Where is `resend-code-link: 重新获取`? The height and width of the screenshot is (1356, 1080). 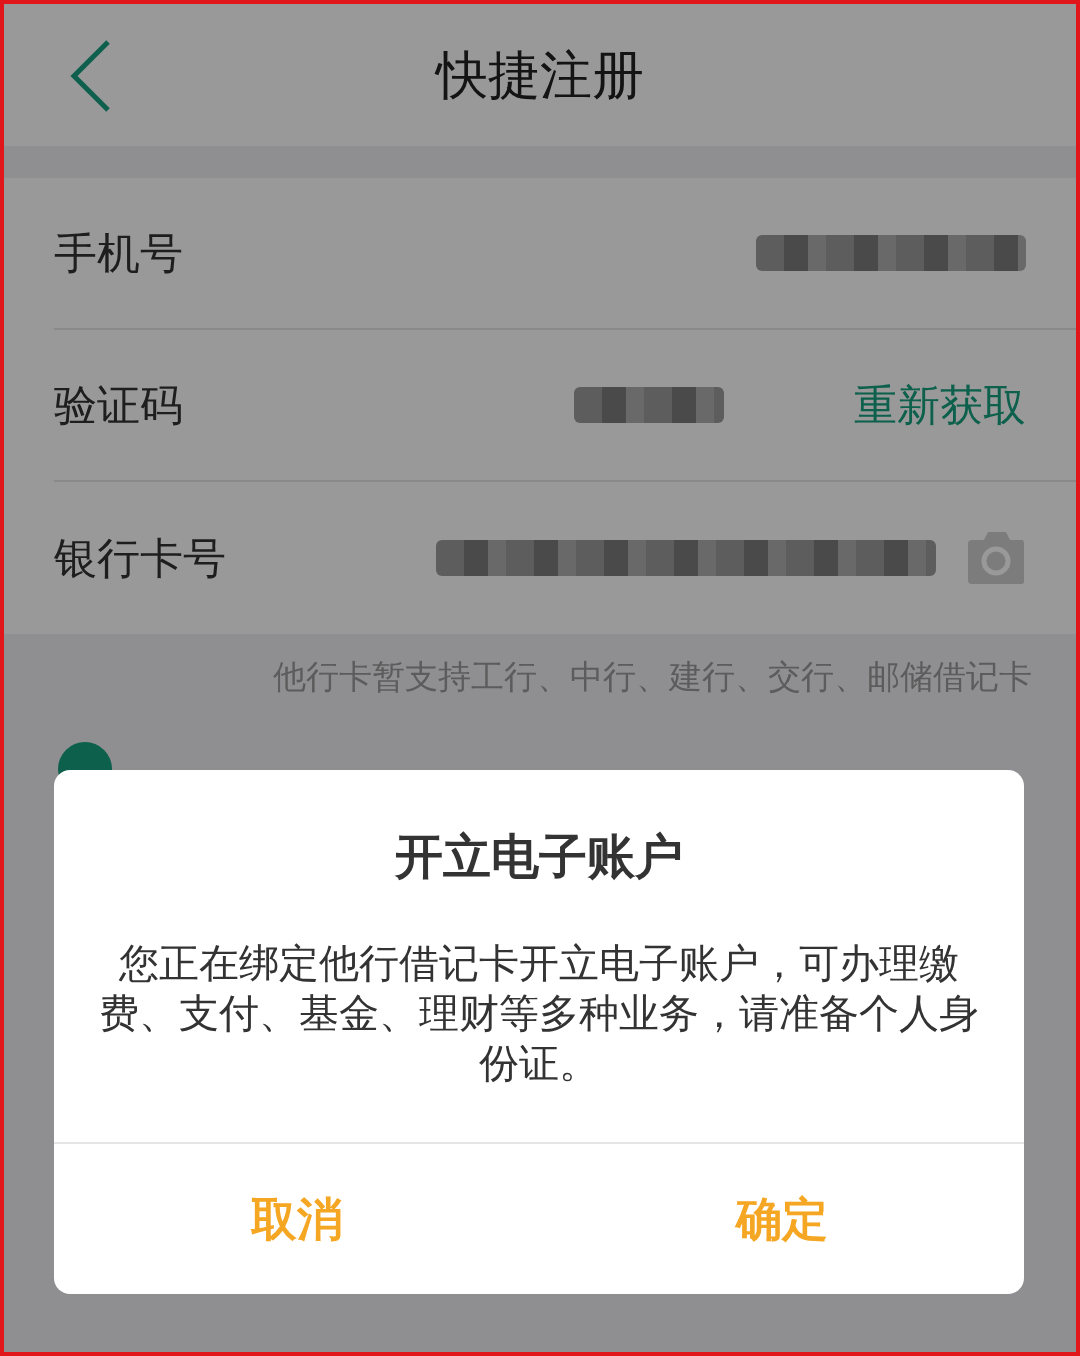 resend-code-link: 重新获取 is located at coordinates (940, 405).